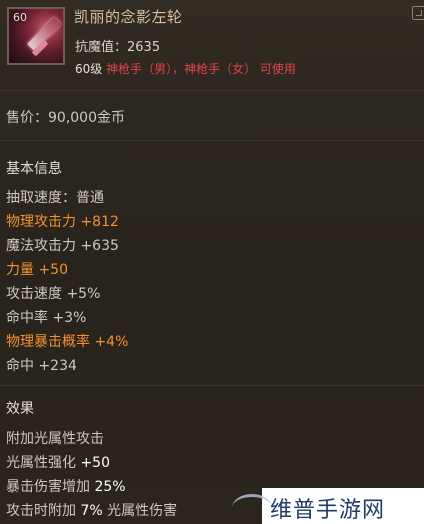 The height and width of the screenshot is (524, 424). What do you see at coordinates (118, 47) in the screenshot?
I see `resist-value: 抗魔值：2635` at bounding box center [118, 47].